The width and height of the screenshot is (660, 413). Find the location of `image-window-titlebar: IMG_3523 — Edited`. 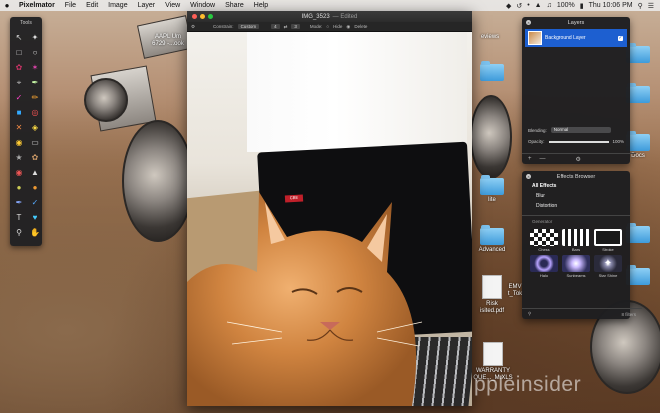

image-window-titlebar: IMG_3523 — Edited is located at coordinates (329, 16).